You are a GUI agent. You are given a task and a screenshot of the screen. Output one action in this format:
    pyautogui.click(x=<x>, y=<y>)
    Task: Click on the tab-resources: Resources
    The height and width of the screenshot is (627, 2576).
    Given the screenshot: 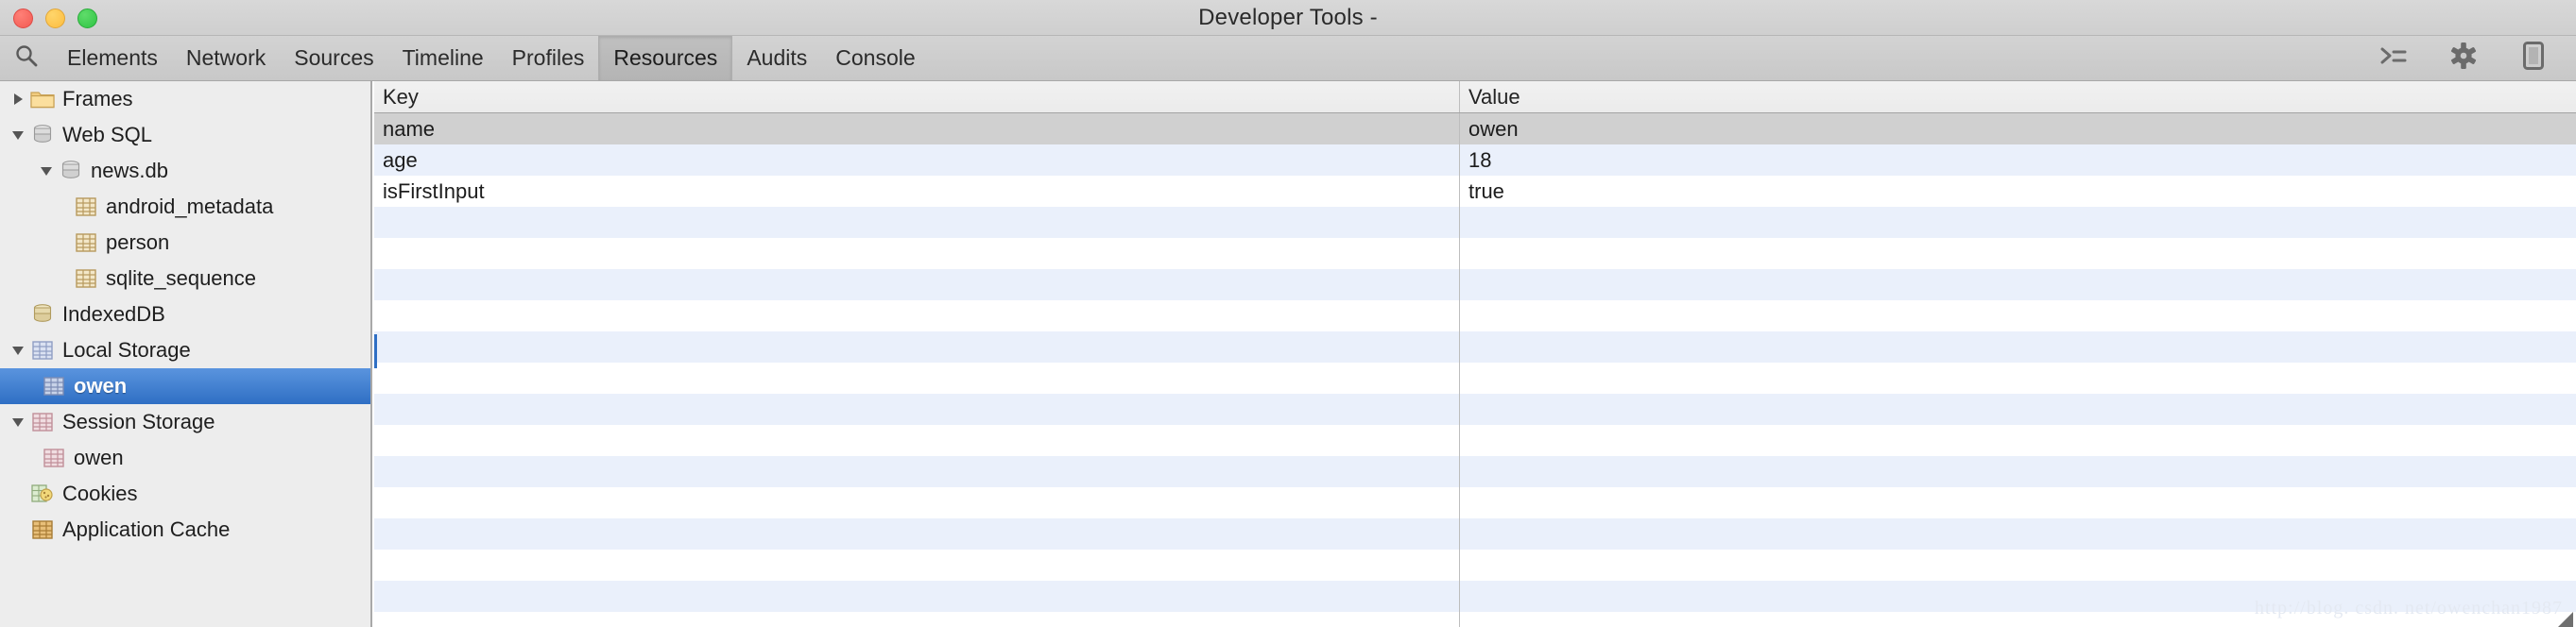 What is the action you would take?
    pyautogui.click(x=665, y=58)
    